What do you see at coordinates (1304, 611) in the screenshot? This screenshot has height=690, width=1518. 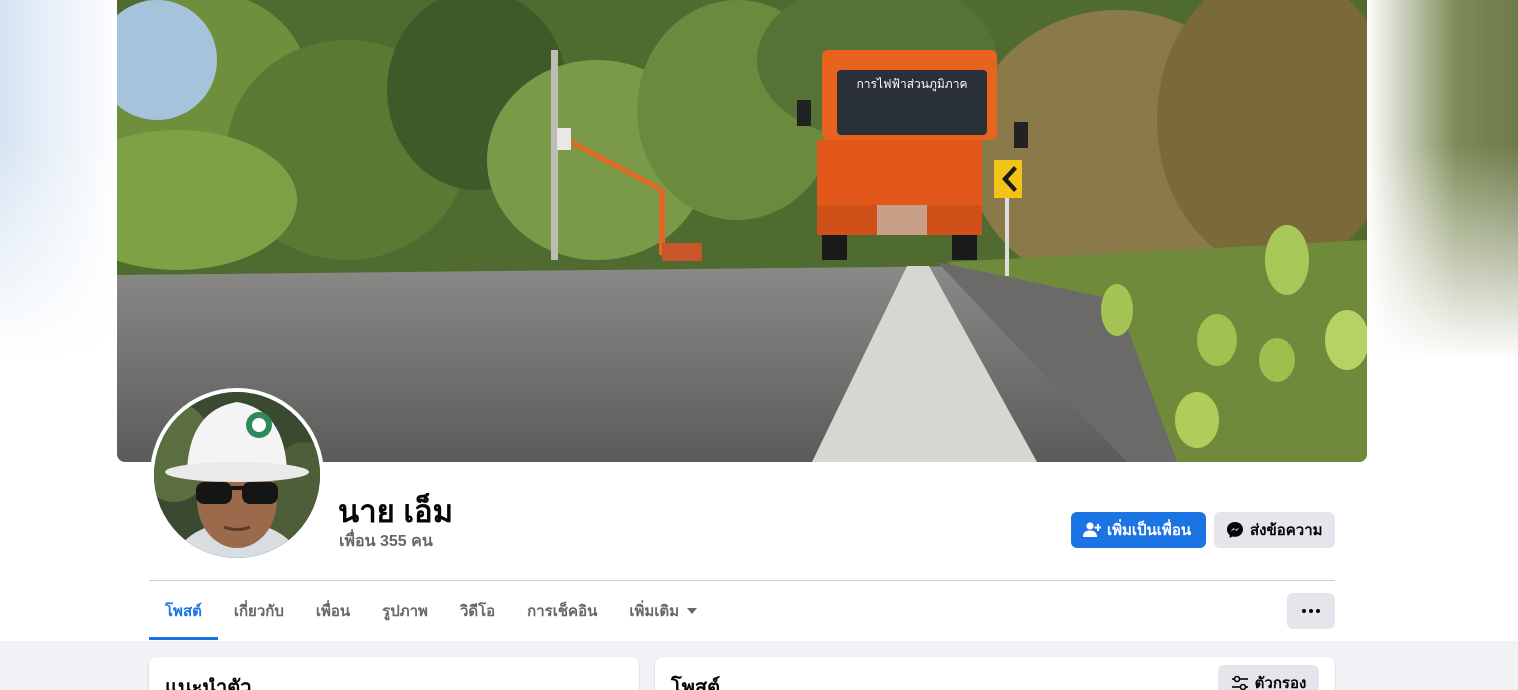 I see `ellipsis-icon` at bounding box center [1304, 611].